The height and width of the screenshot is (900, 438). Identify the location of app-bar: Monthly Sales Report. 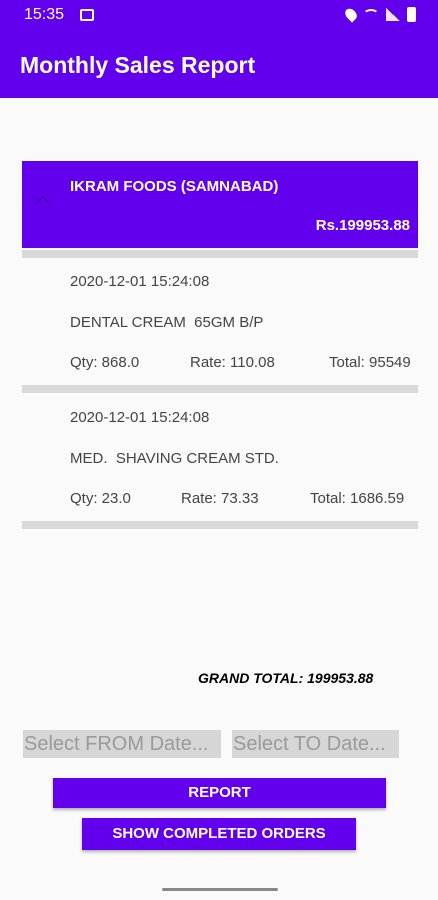
(219, 65).